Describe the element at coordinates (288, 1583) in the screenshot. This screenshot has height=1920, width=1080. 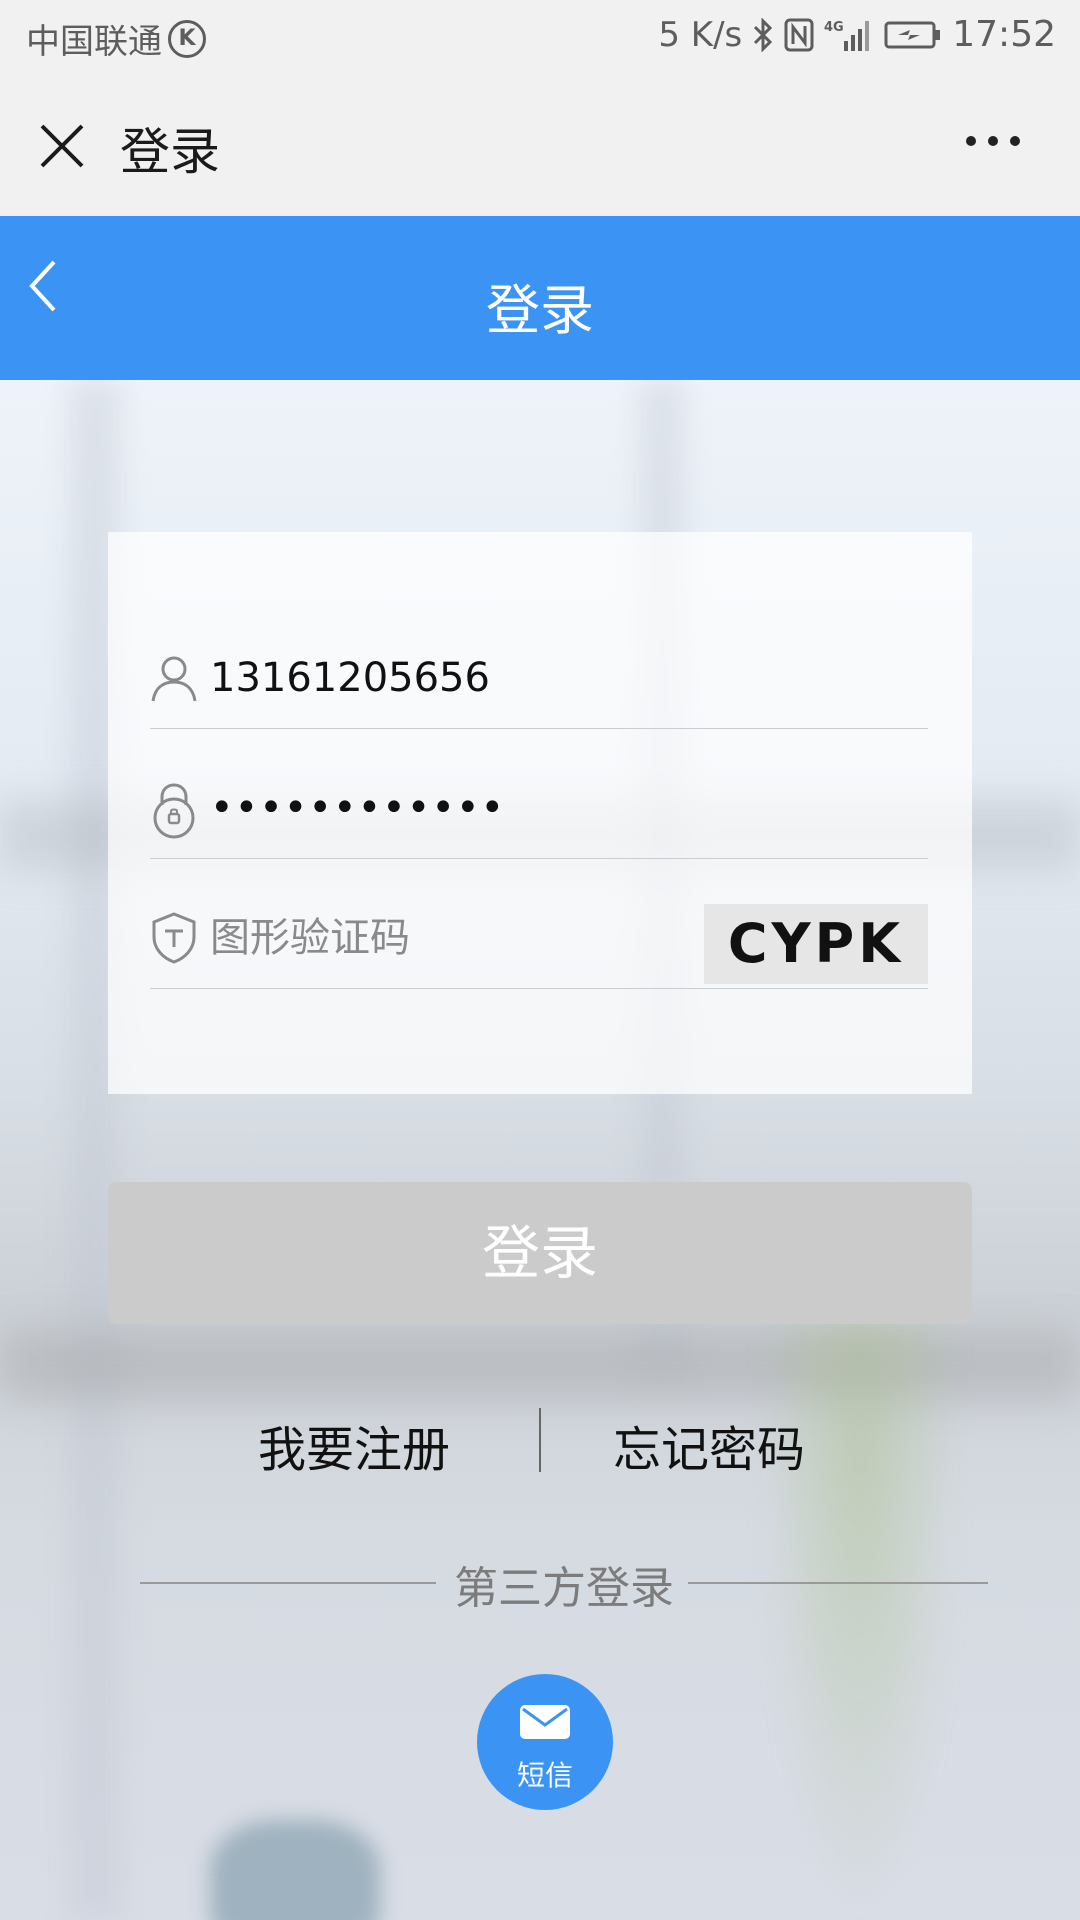
I see `divider-line-left` at that location.